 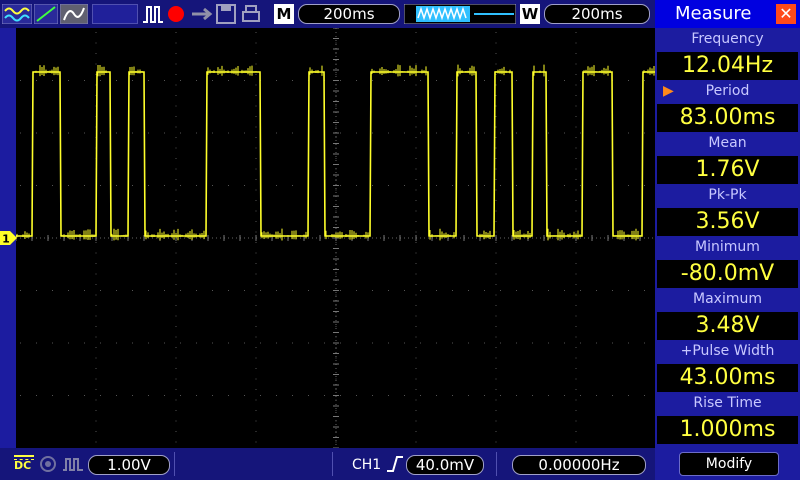 What do you see at coordinates (226, 14) in the screenshot?
I see `save-icon` at bounding box center [226, 14].